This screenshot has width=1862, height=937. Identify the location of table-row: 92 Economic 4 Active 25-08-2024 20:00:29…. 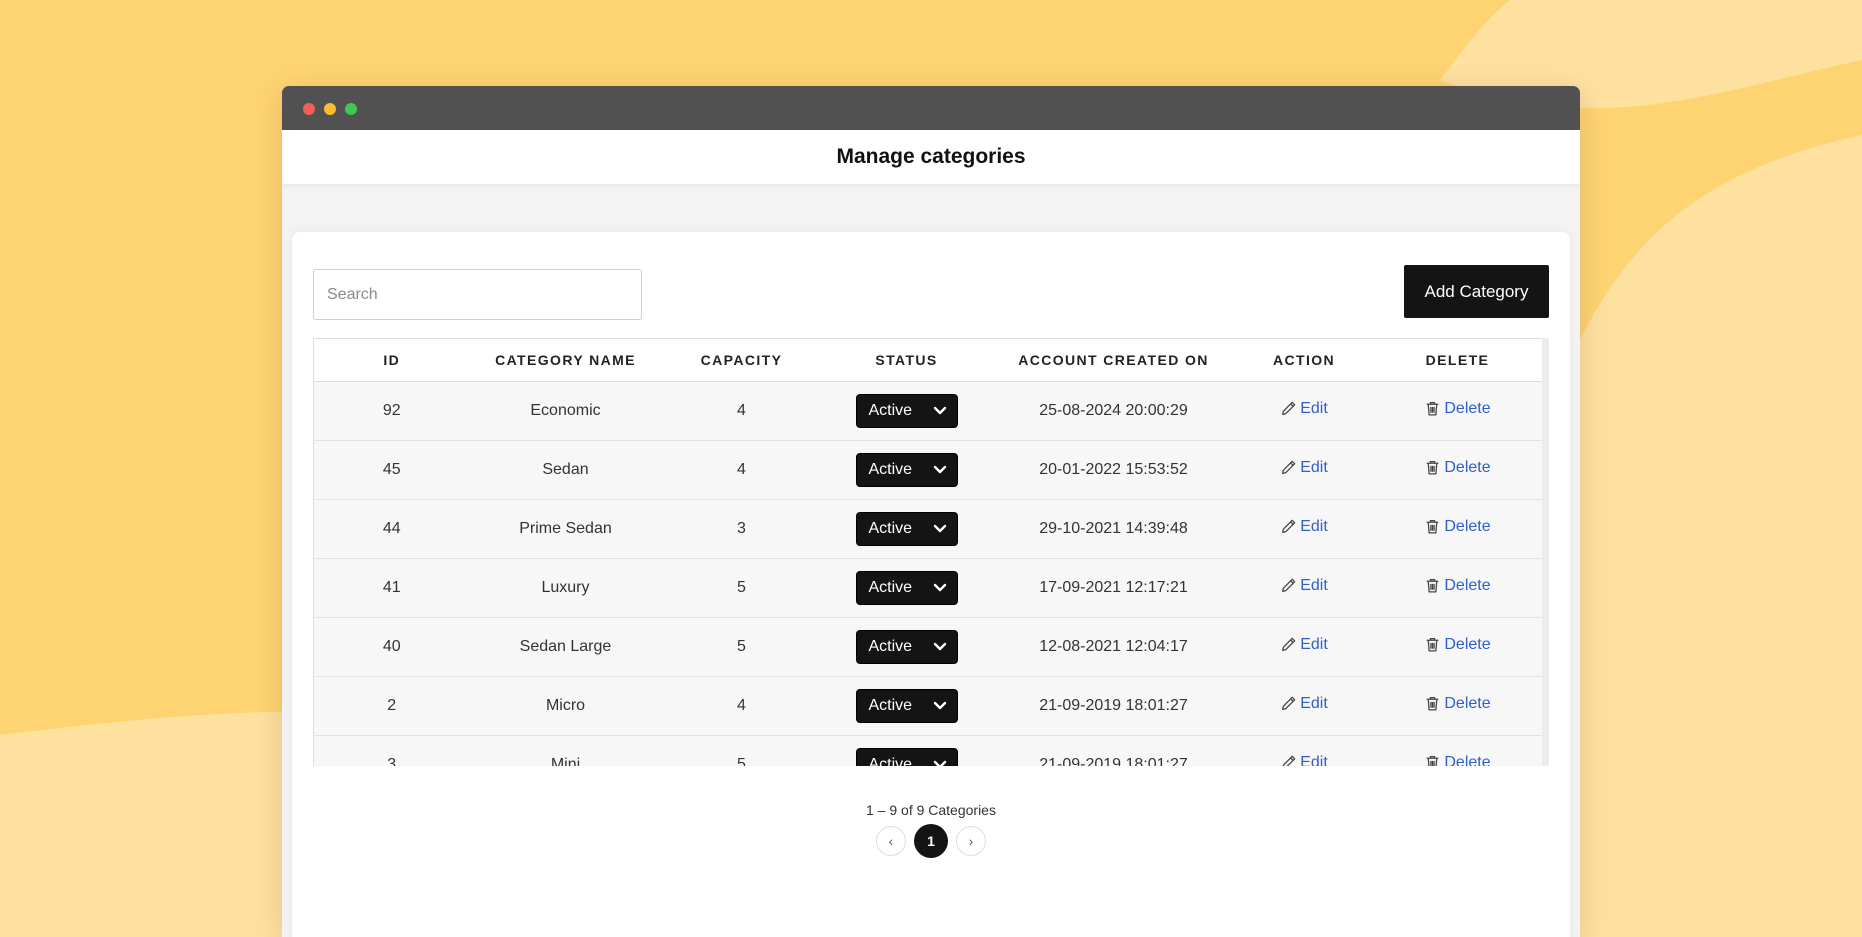
(928, 411).